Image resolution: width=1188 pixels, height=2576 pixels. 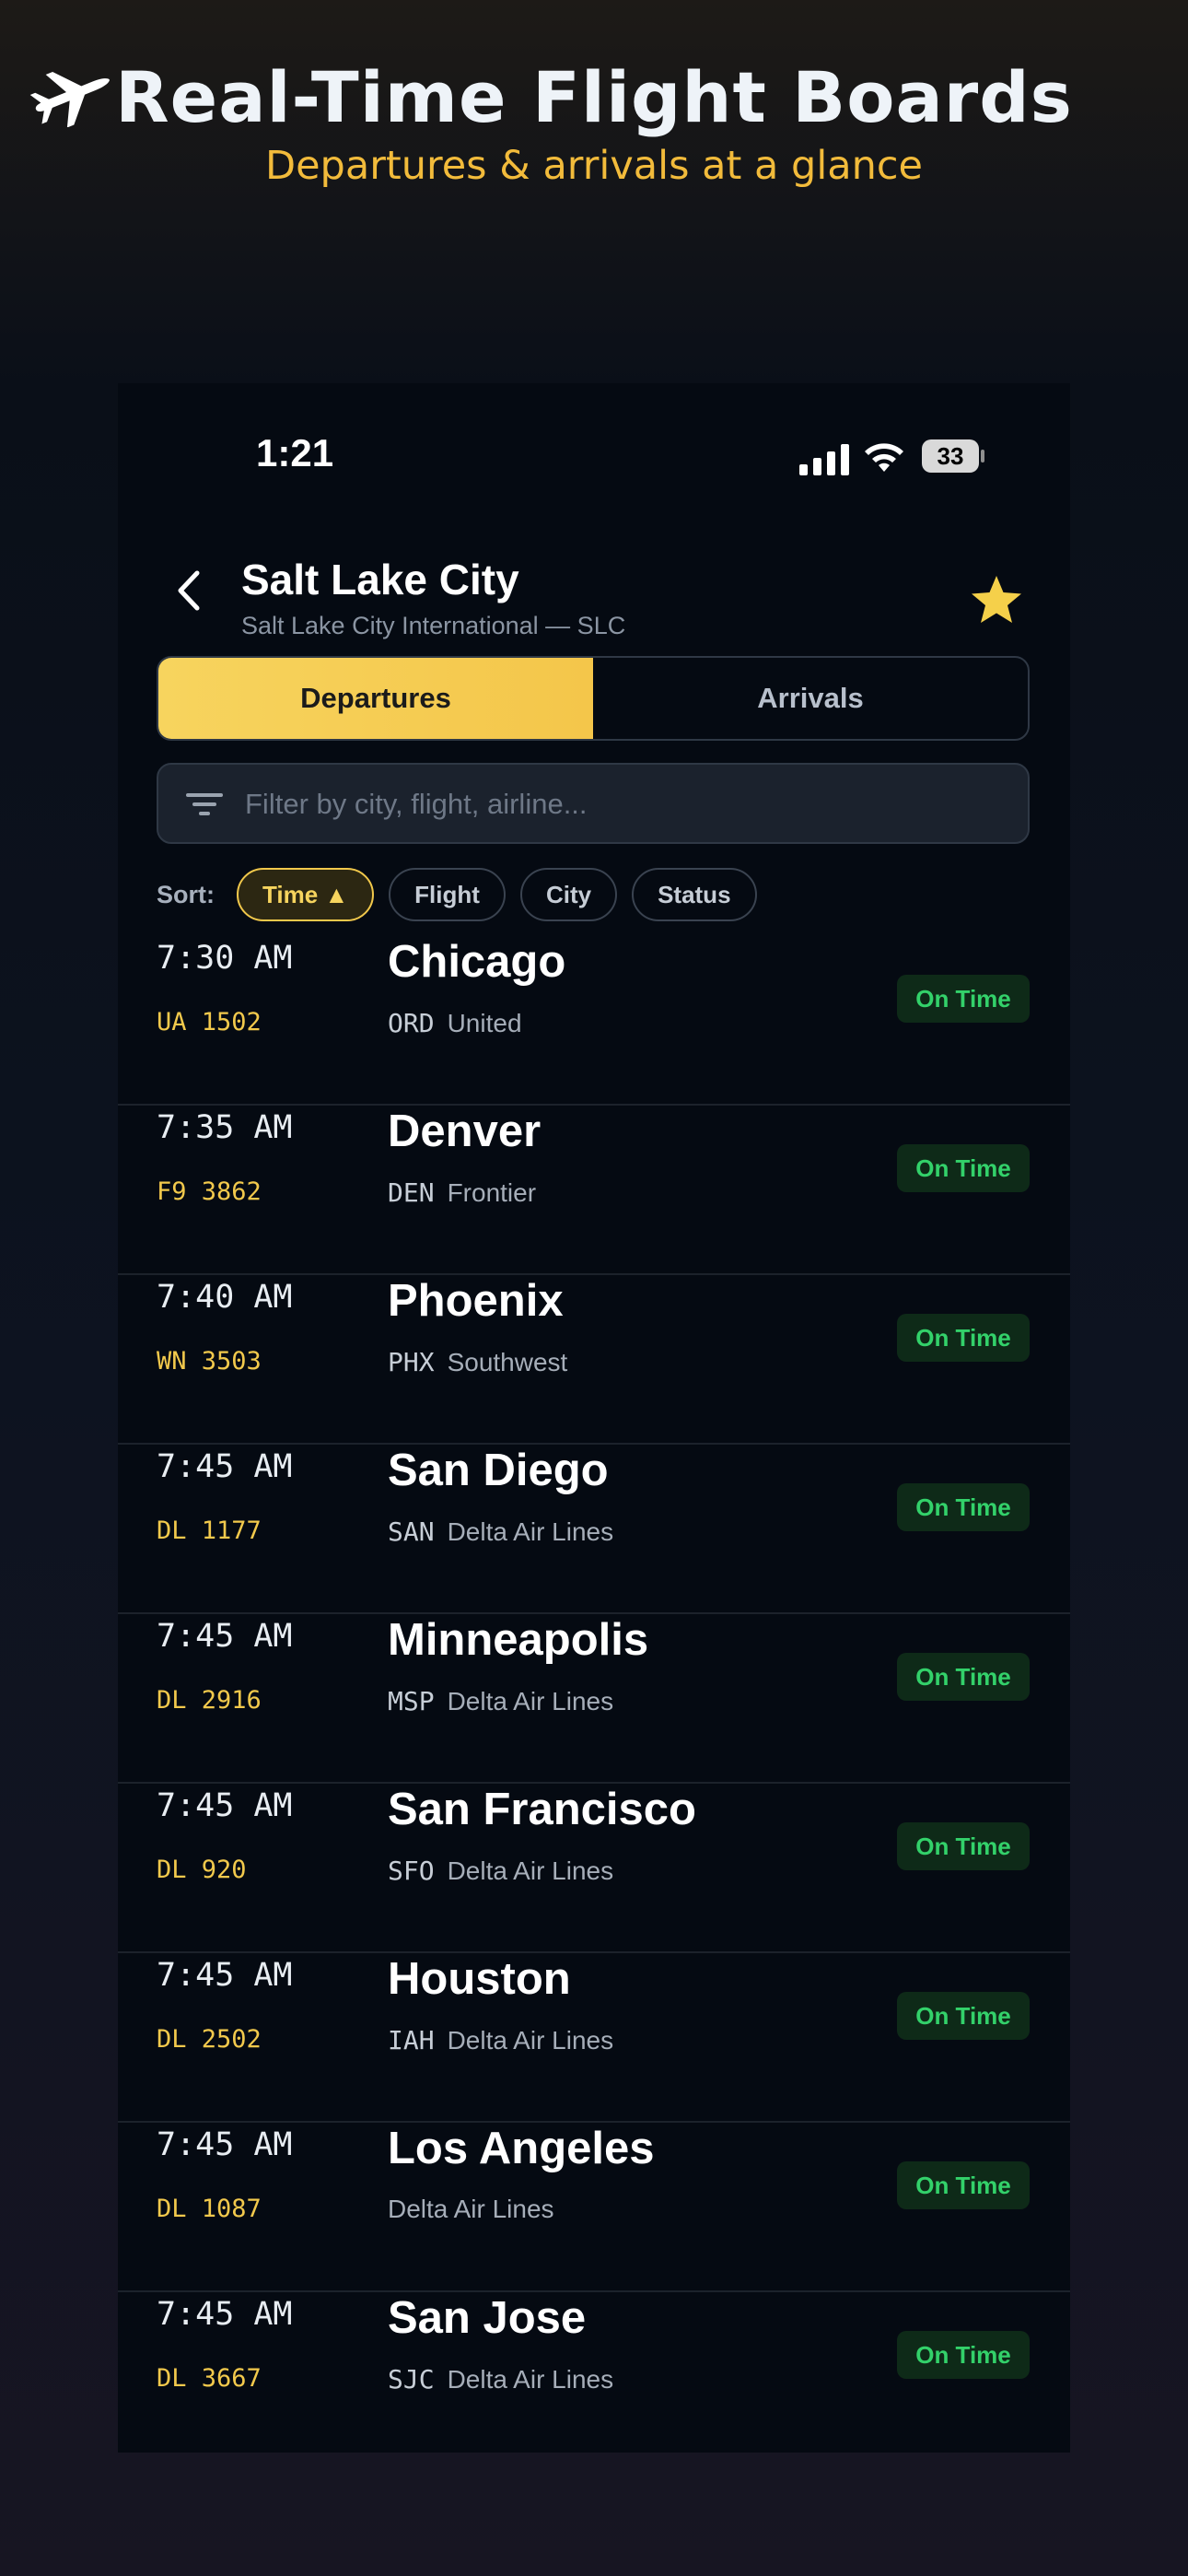 What do you see at coordinates (411, 2040) in the screenshot?
I see `airport-code: IAH` at bounding box center [411, 2040].